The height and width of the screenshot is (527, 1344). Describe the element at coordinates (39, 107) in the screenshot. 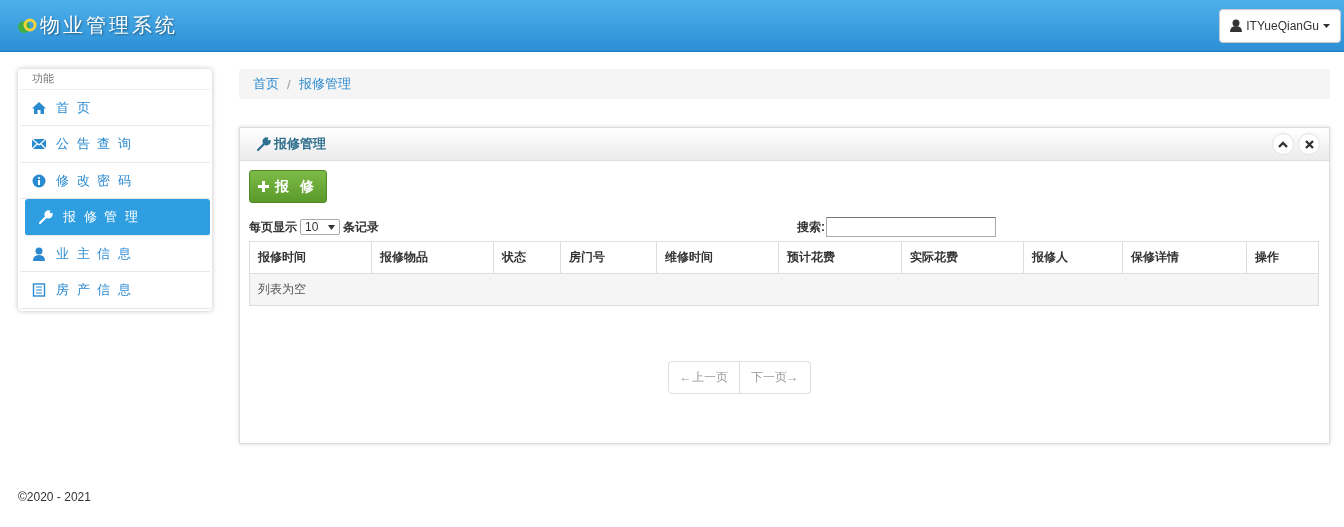

I see `home-icon` at that location.